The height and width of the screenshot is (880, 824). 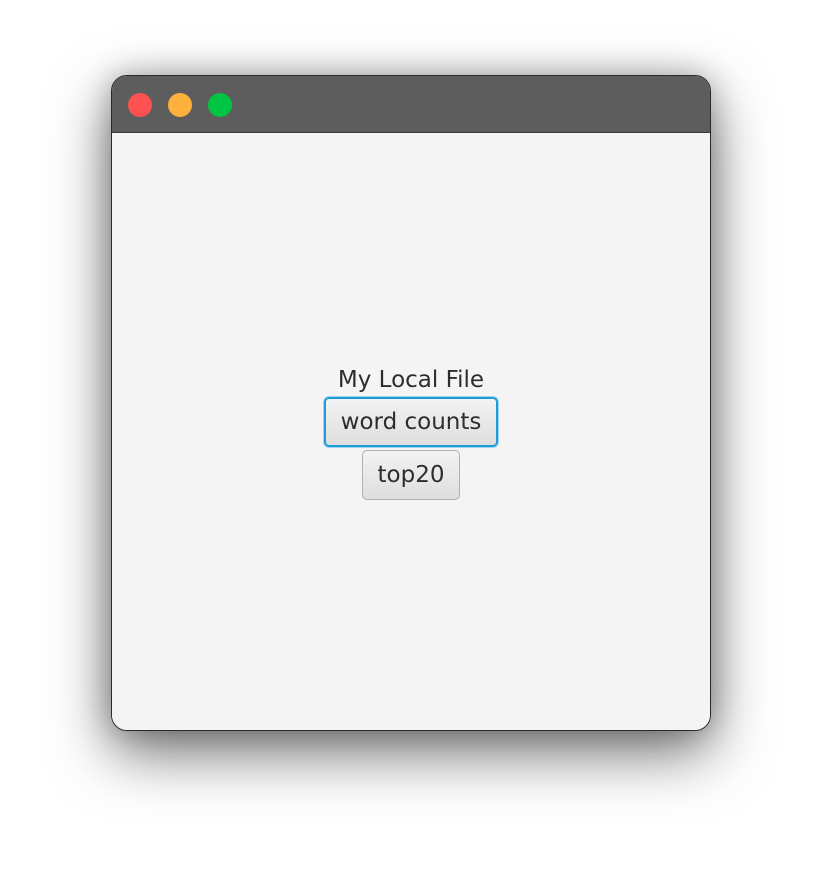 I want to click on word-counts-button: word counts, so click(x=411, y=422).